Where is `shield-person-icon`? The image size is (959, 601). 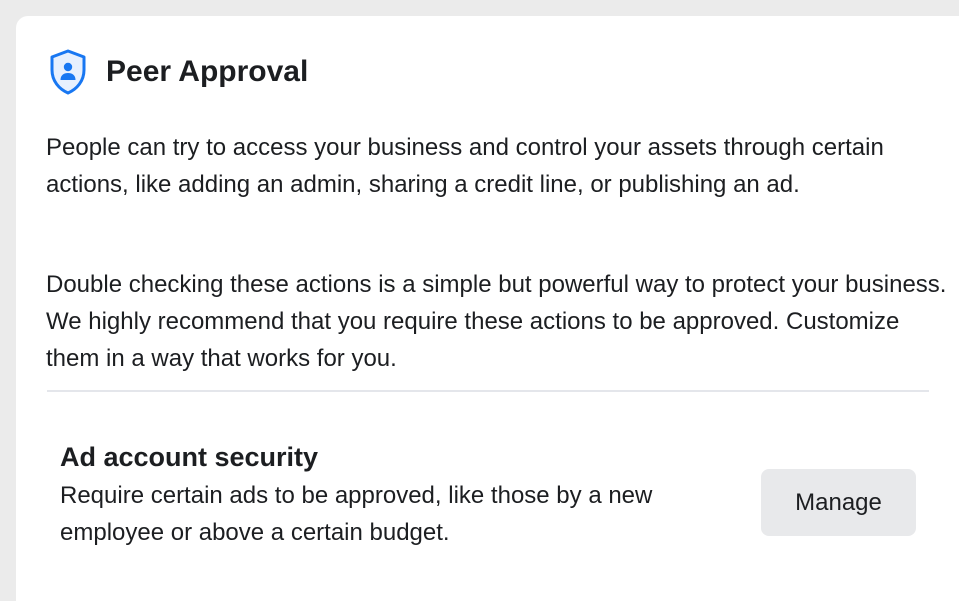 shield-person-icon is located at coordinates (68, 72).